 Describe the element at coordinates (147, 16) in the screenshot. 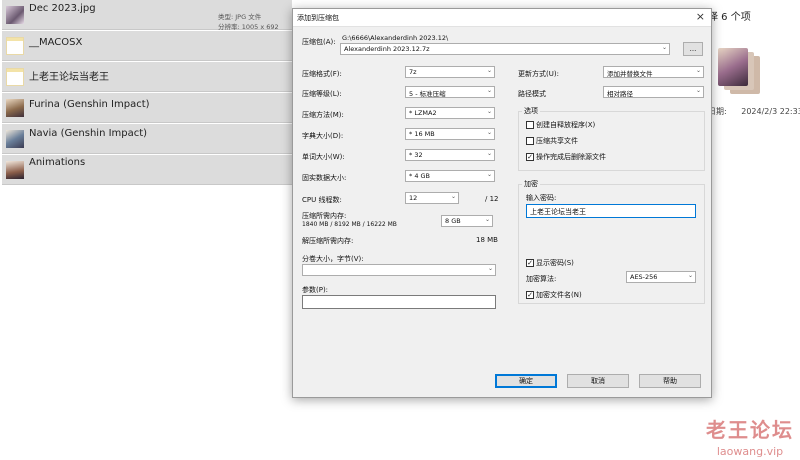

I see `file-row-dec-2023: Dec 2023.jpg 类型: JPG 文件 分辨率: 1005 x 692` at that location.